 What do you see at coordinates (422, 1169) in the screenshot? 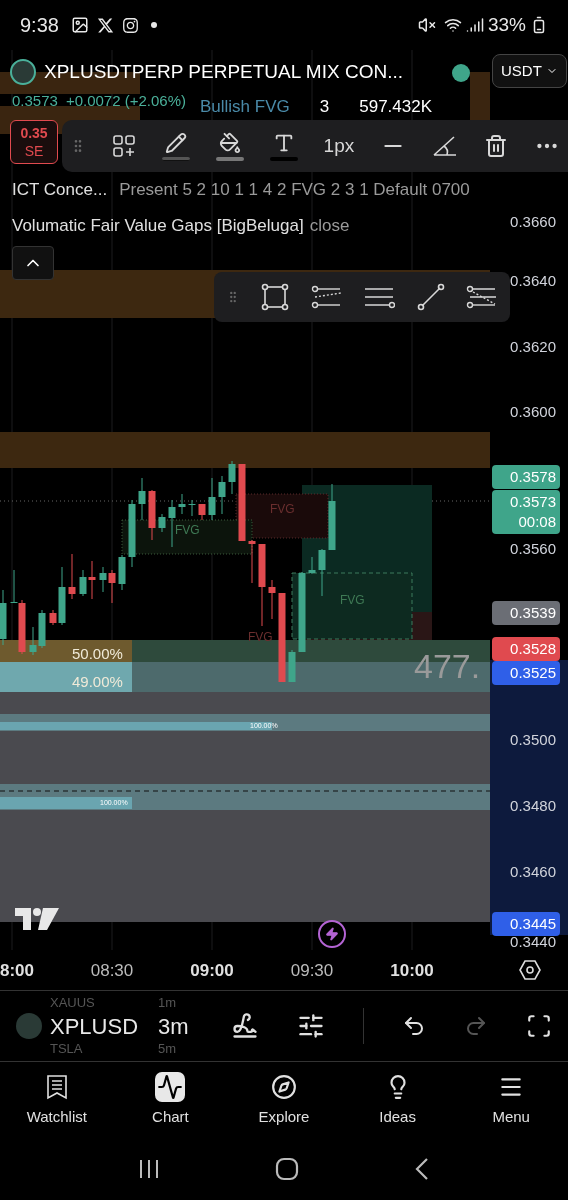
I see `back-icon` at bounding box center [422, 1169].